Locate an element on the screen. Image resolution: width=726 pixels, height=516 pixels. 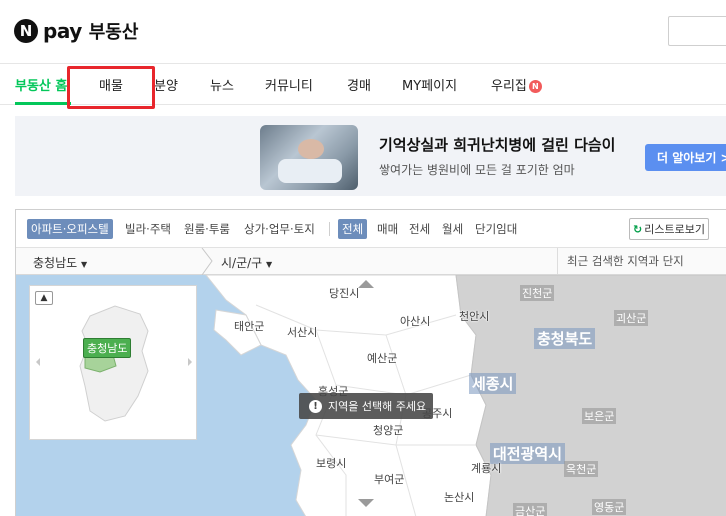
select-region-toast: ! 지역을 선택해 주세요 is located at coordinates (366, 406).